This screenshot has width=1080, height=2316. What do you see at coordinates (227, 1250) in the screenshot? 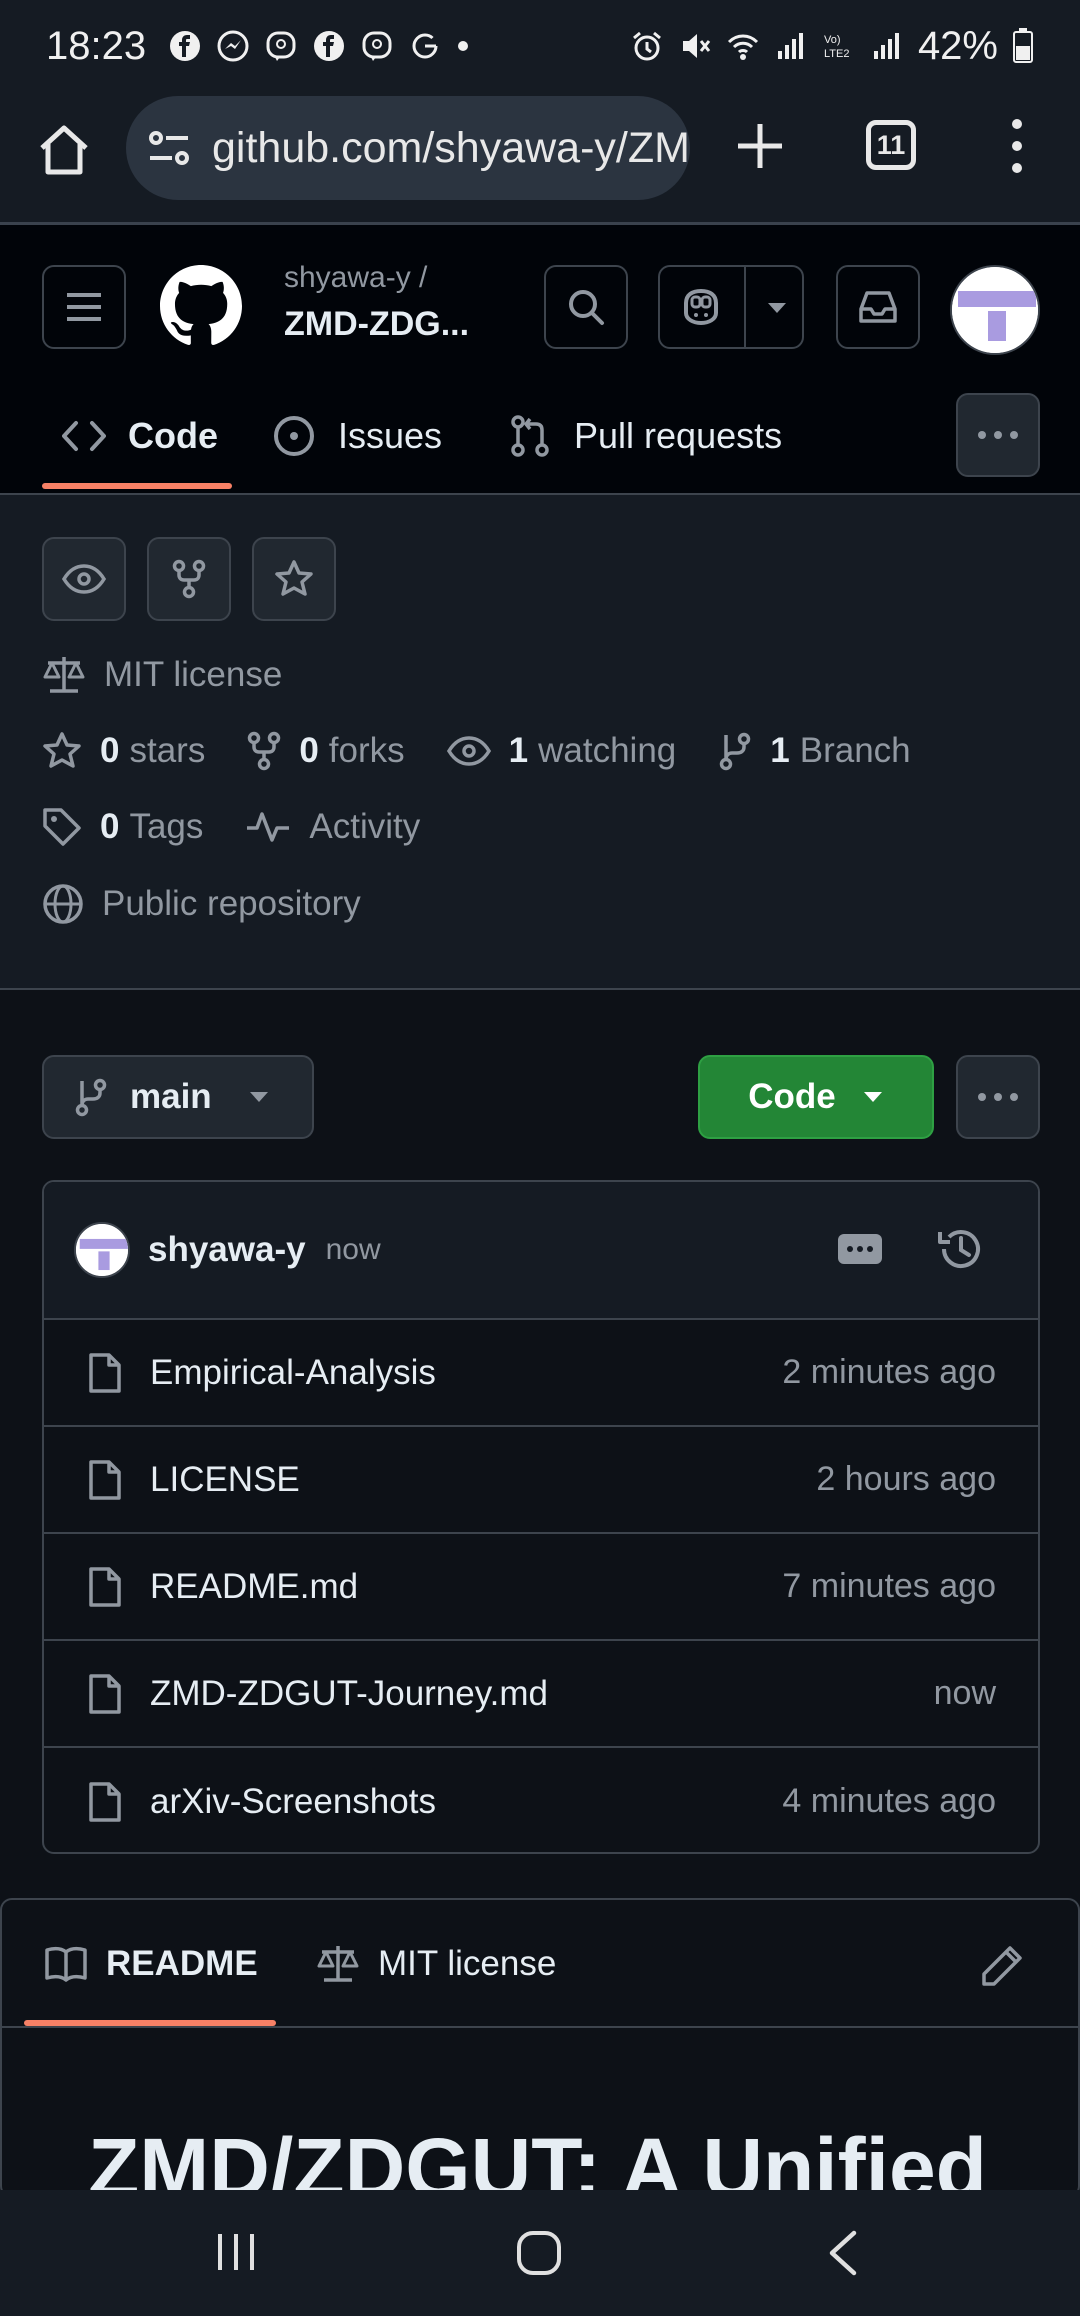
I see `commit-author-link: shyawa-y` at bounding box center [227, 1250].